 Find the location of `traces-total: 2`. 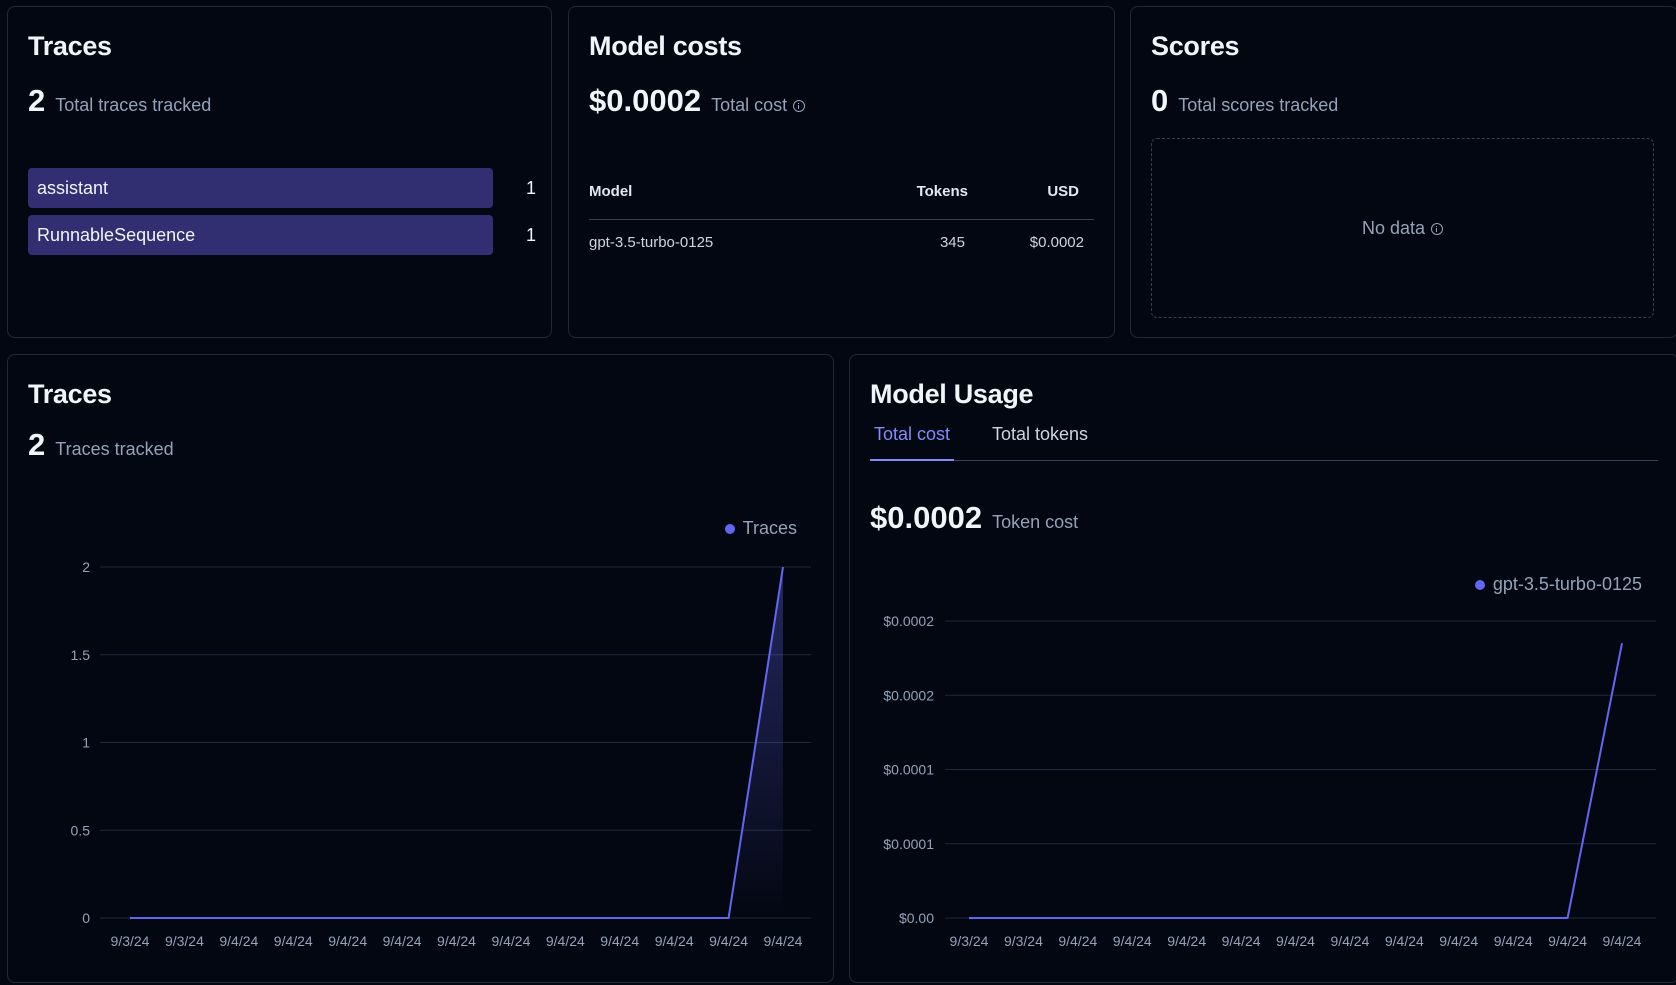

traces-total: 2 is located at coordinates (37, 100).